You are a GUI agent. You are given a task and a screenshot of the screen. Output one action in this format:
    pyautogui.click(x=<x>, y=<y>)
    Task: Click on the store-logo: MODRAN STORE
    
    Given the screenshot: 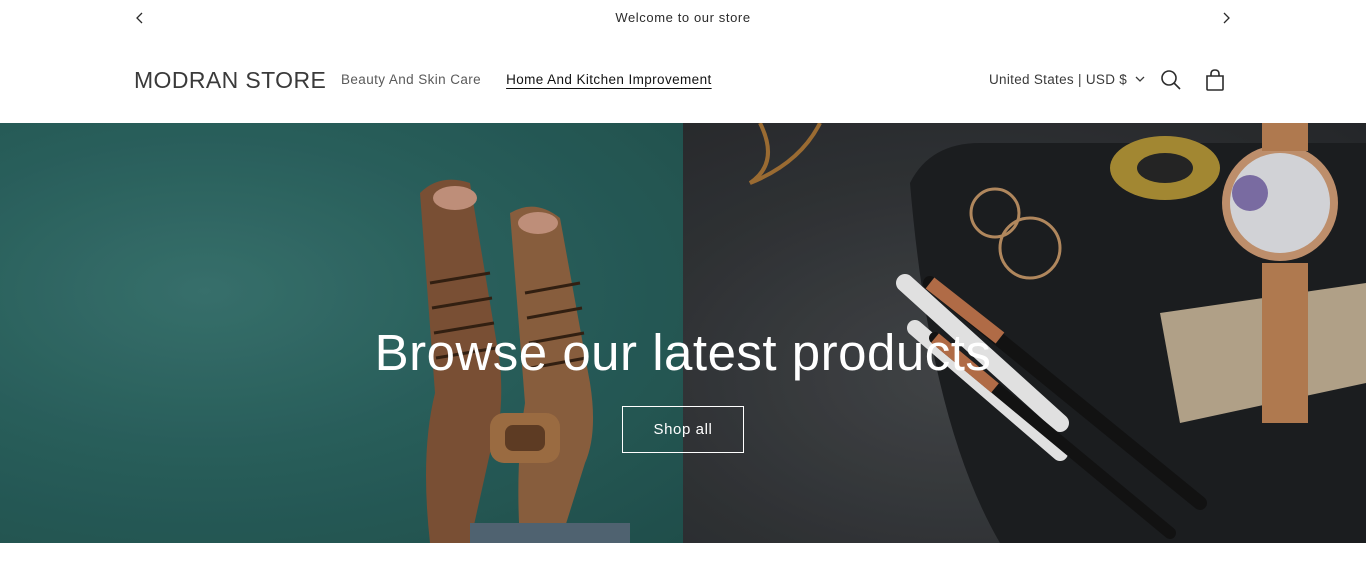 What is the action you would take?
    pyautogui.click(x=230, y=80)
    